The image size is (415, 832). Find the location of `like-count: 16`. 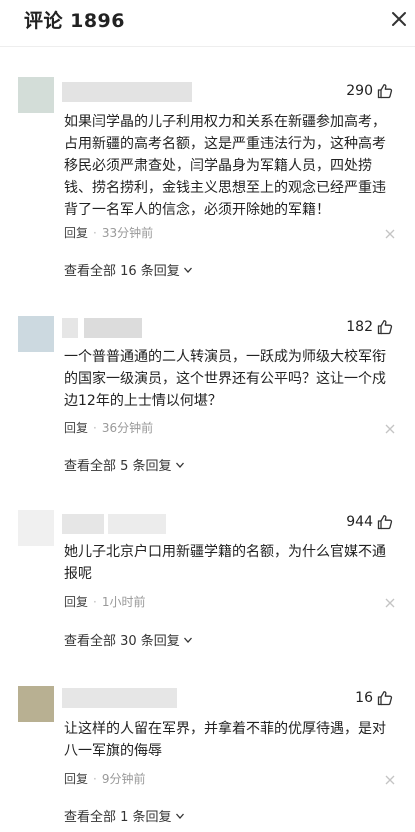

like-count: 16 is located at coordinates (364, 698).